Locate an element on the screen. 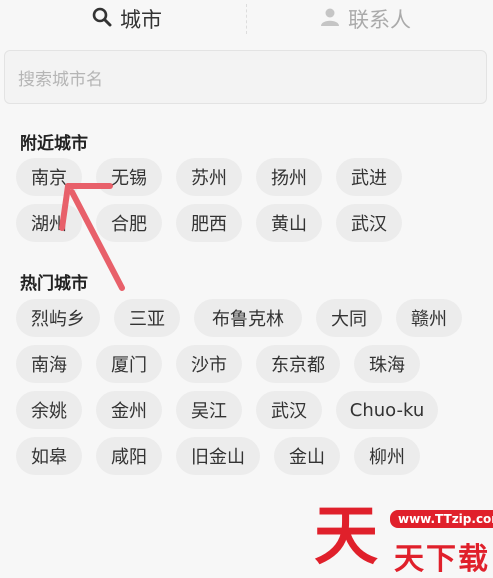 The height and width of the screenshot is (578, 493). city-chip: 珠海 is located at coordinates (387, 364).